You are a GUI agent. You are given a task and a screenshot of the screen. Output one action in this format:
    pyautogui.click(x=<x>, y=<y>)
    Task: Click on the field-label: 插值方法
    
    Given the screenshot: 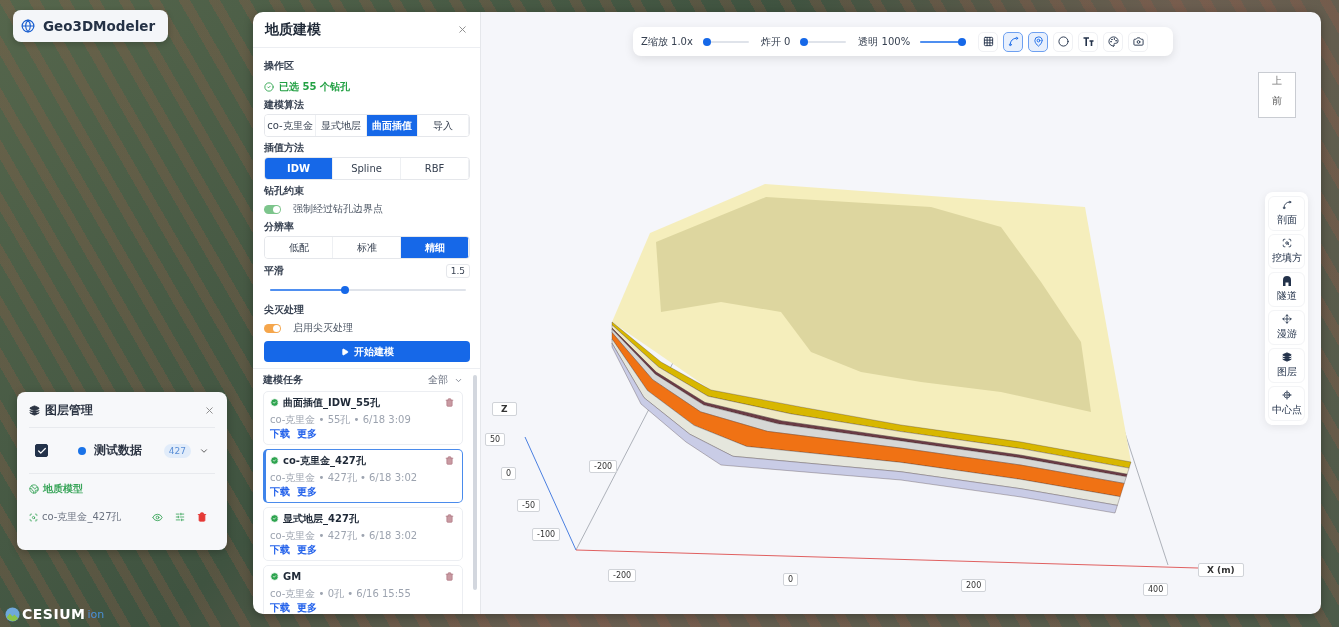 What is the action you would take?
    pyautogui.click(x=284, y=148)
    